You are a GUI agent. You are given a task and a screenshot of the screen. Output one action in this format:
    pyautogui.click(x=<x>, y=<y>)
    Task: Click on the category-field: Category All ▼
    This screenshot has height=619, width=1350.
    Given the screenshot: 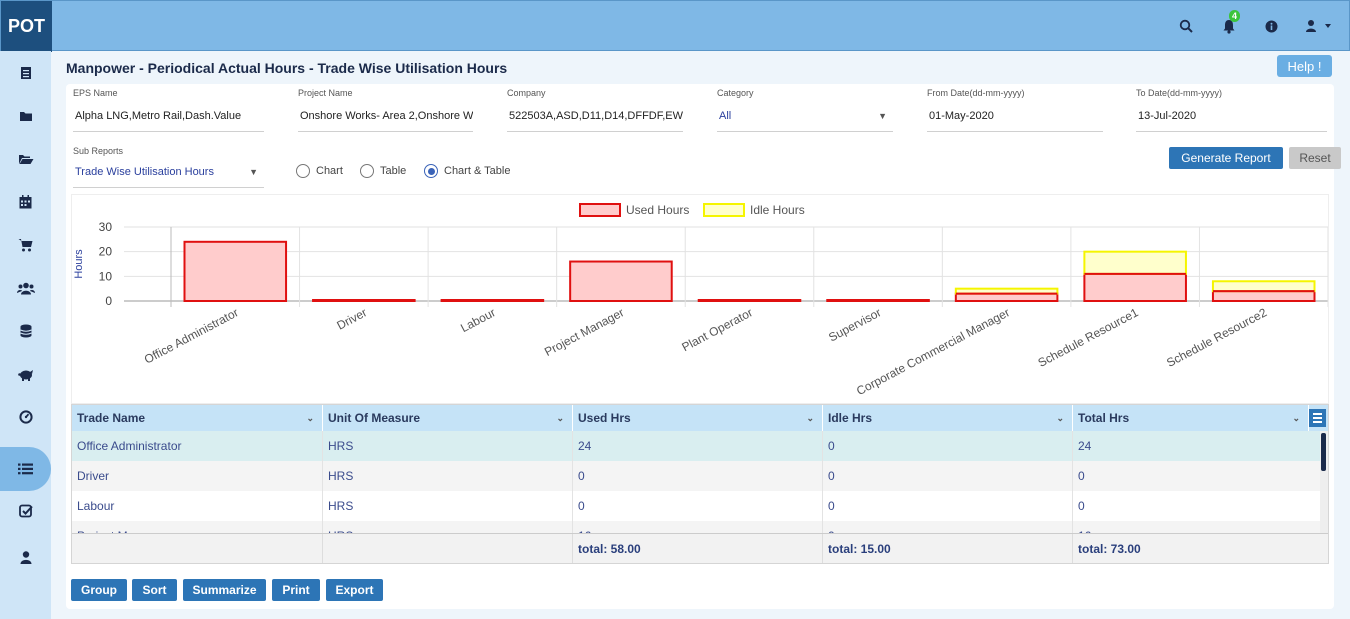 What is the action you would take?
    pyautogui.click(x=805, y=110)
    